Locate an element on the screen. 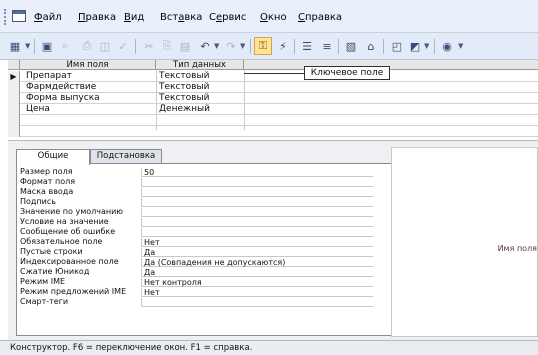 The image size is (538, 355). column-header-type: Тип данных is located at coordinates (200, 65).